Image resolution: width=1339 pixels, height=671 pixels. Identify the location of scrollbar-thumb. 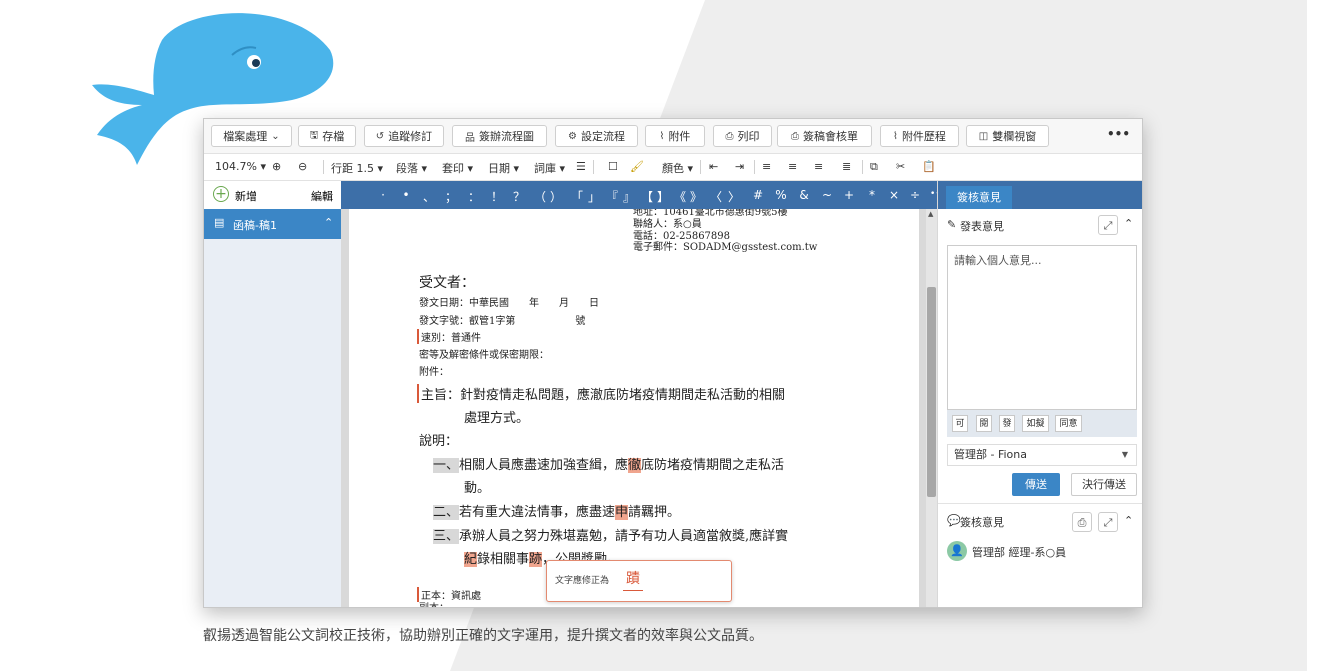
(931, 392).